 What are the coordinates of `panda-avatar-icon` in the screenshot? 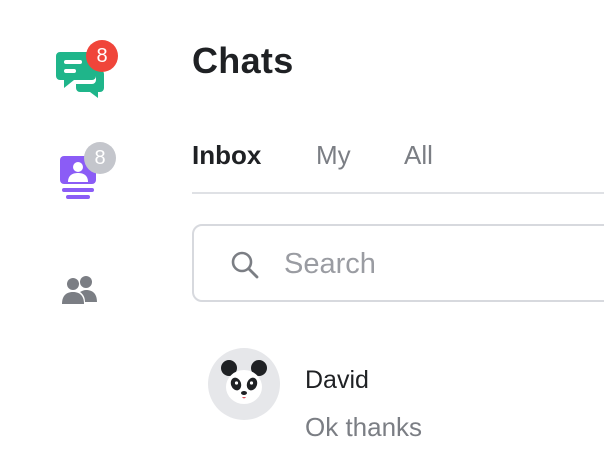 It's located at (244, 382).